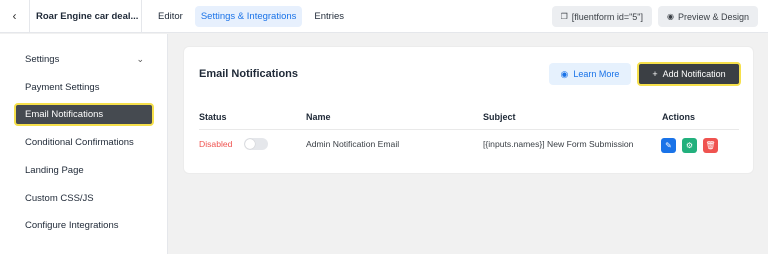 This screenshot has width=768, height=254. Describe the element at coordinates (670, 16) in the screenshot. I see `eye-icon: ◉` at that location.